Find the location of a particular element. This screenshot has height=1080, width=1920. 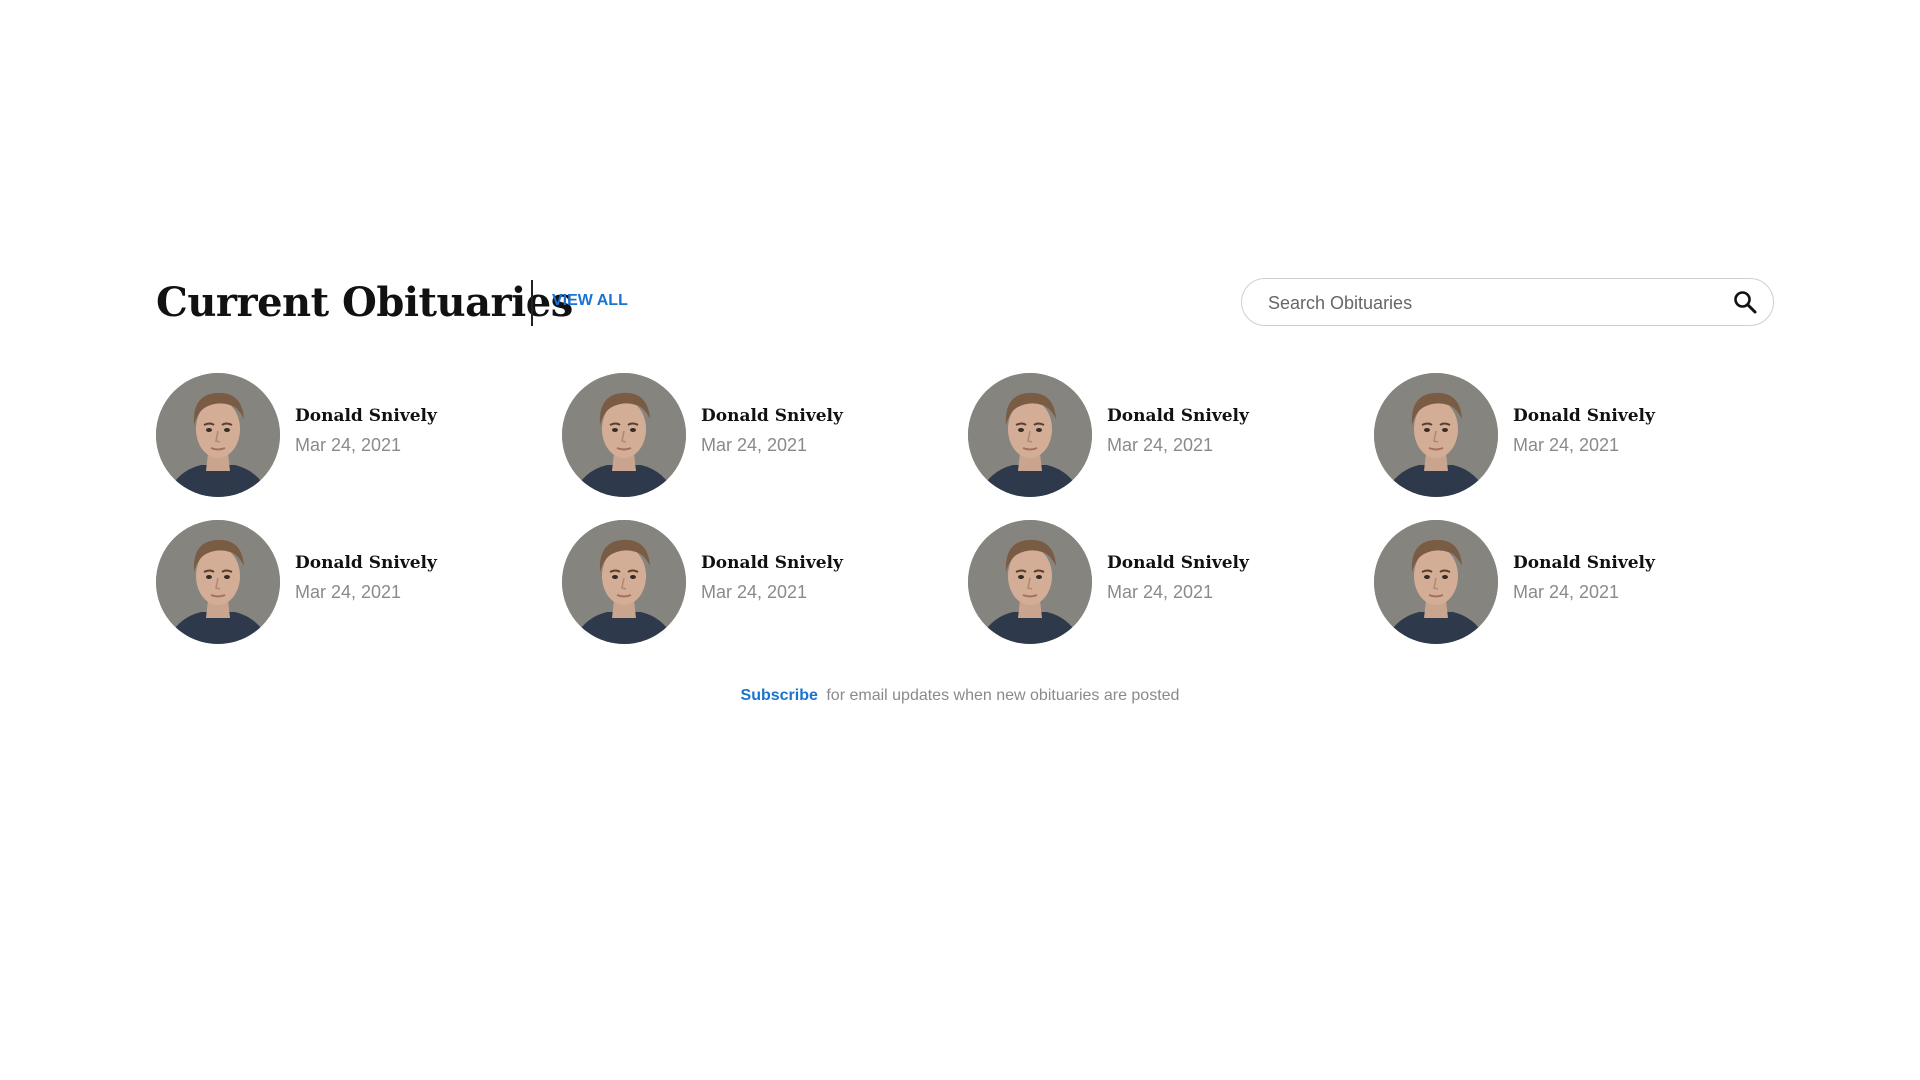

search-input is located at coordinates (1488, 303).